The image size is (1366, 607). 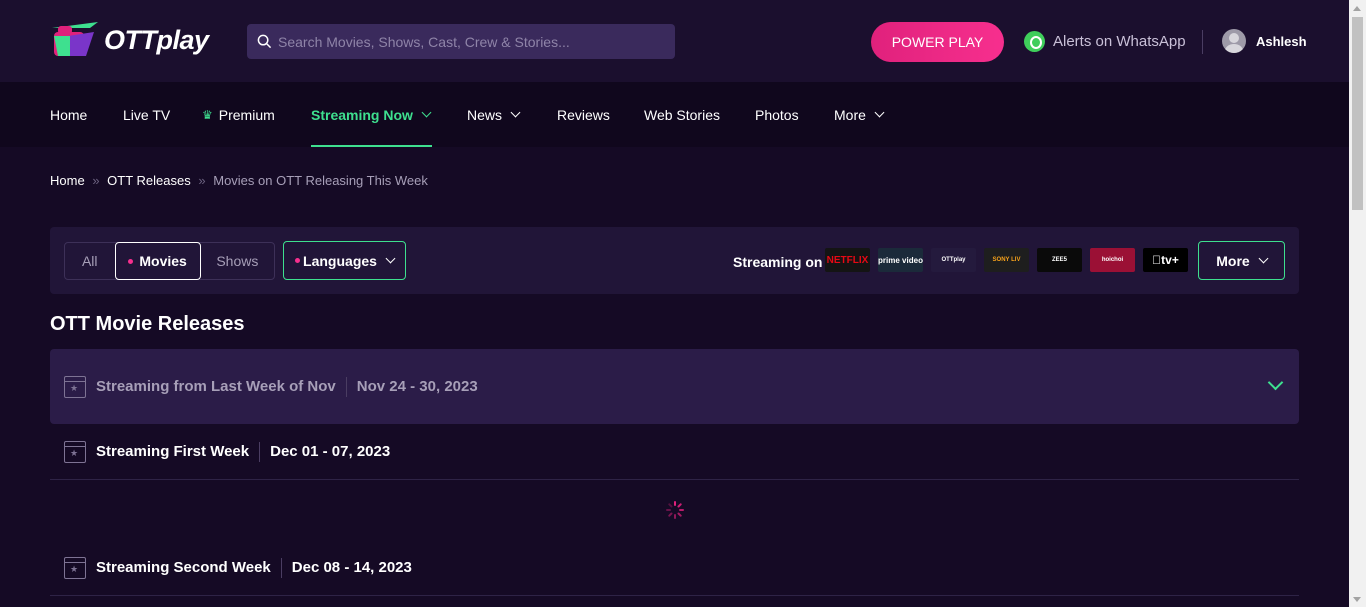 I want to click on avatar-icon, so click(x=1234, y=41).